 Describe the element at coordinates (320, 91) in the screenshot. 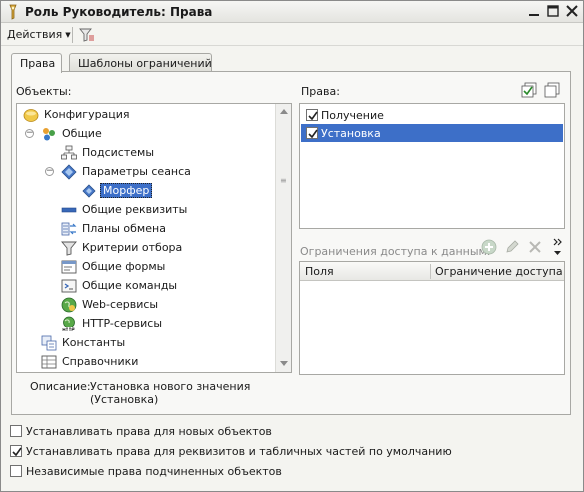

I see `rights-label: Права:` at that location.